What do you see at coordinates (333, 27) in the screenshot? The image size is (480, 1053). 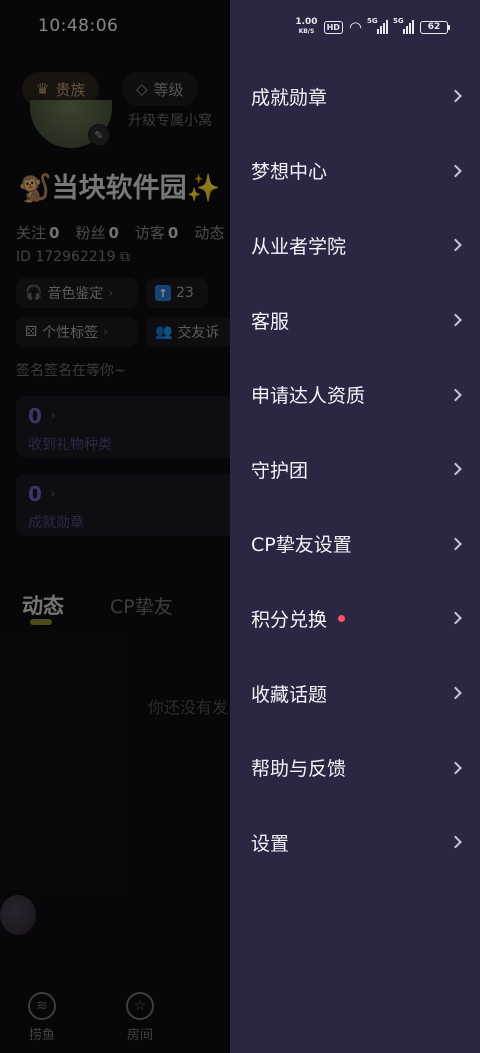 I see `hd-icon: HD` at bounding box center [333, 27].